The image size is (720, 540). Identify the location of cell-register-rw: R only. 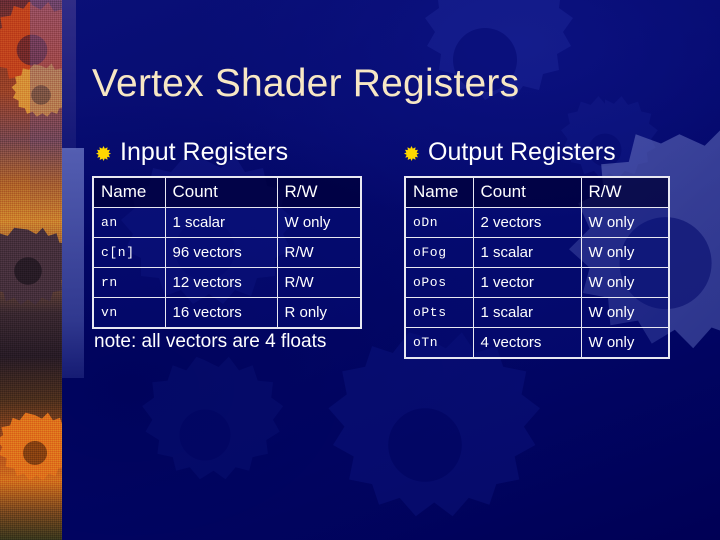
(319, 313).